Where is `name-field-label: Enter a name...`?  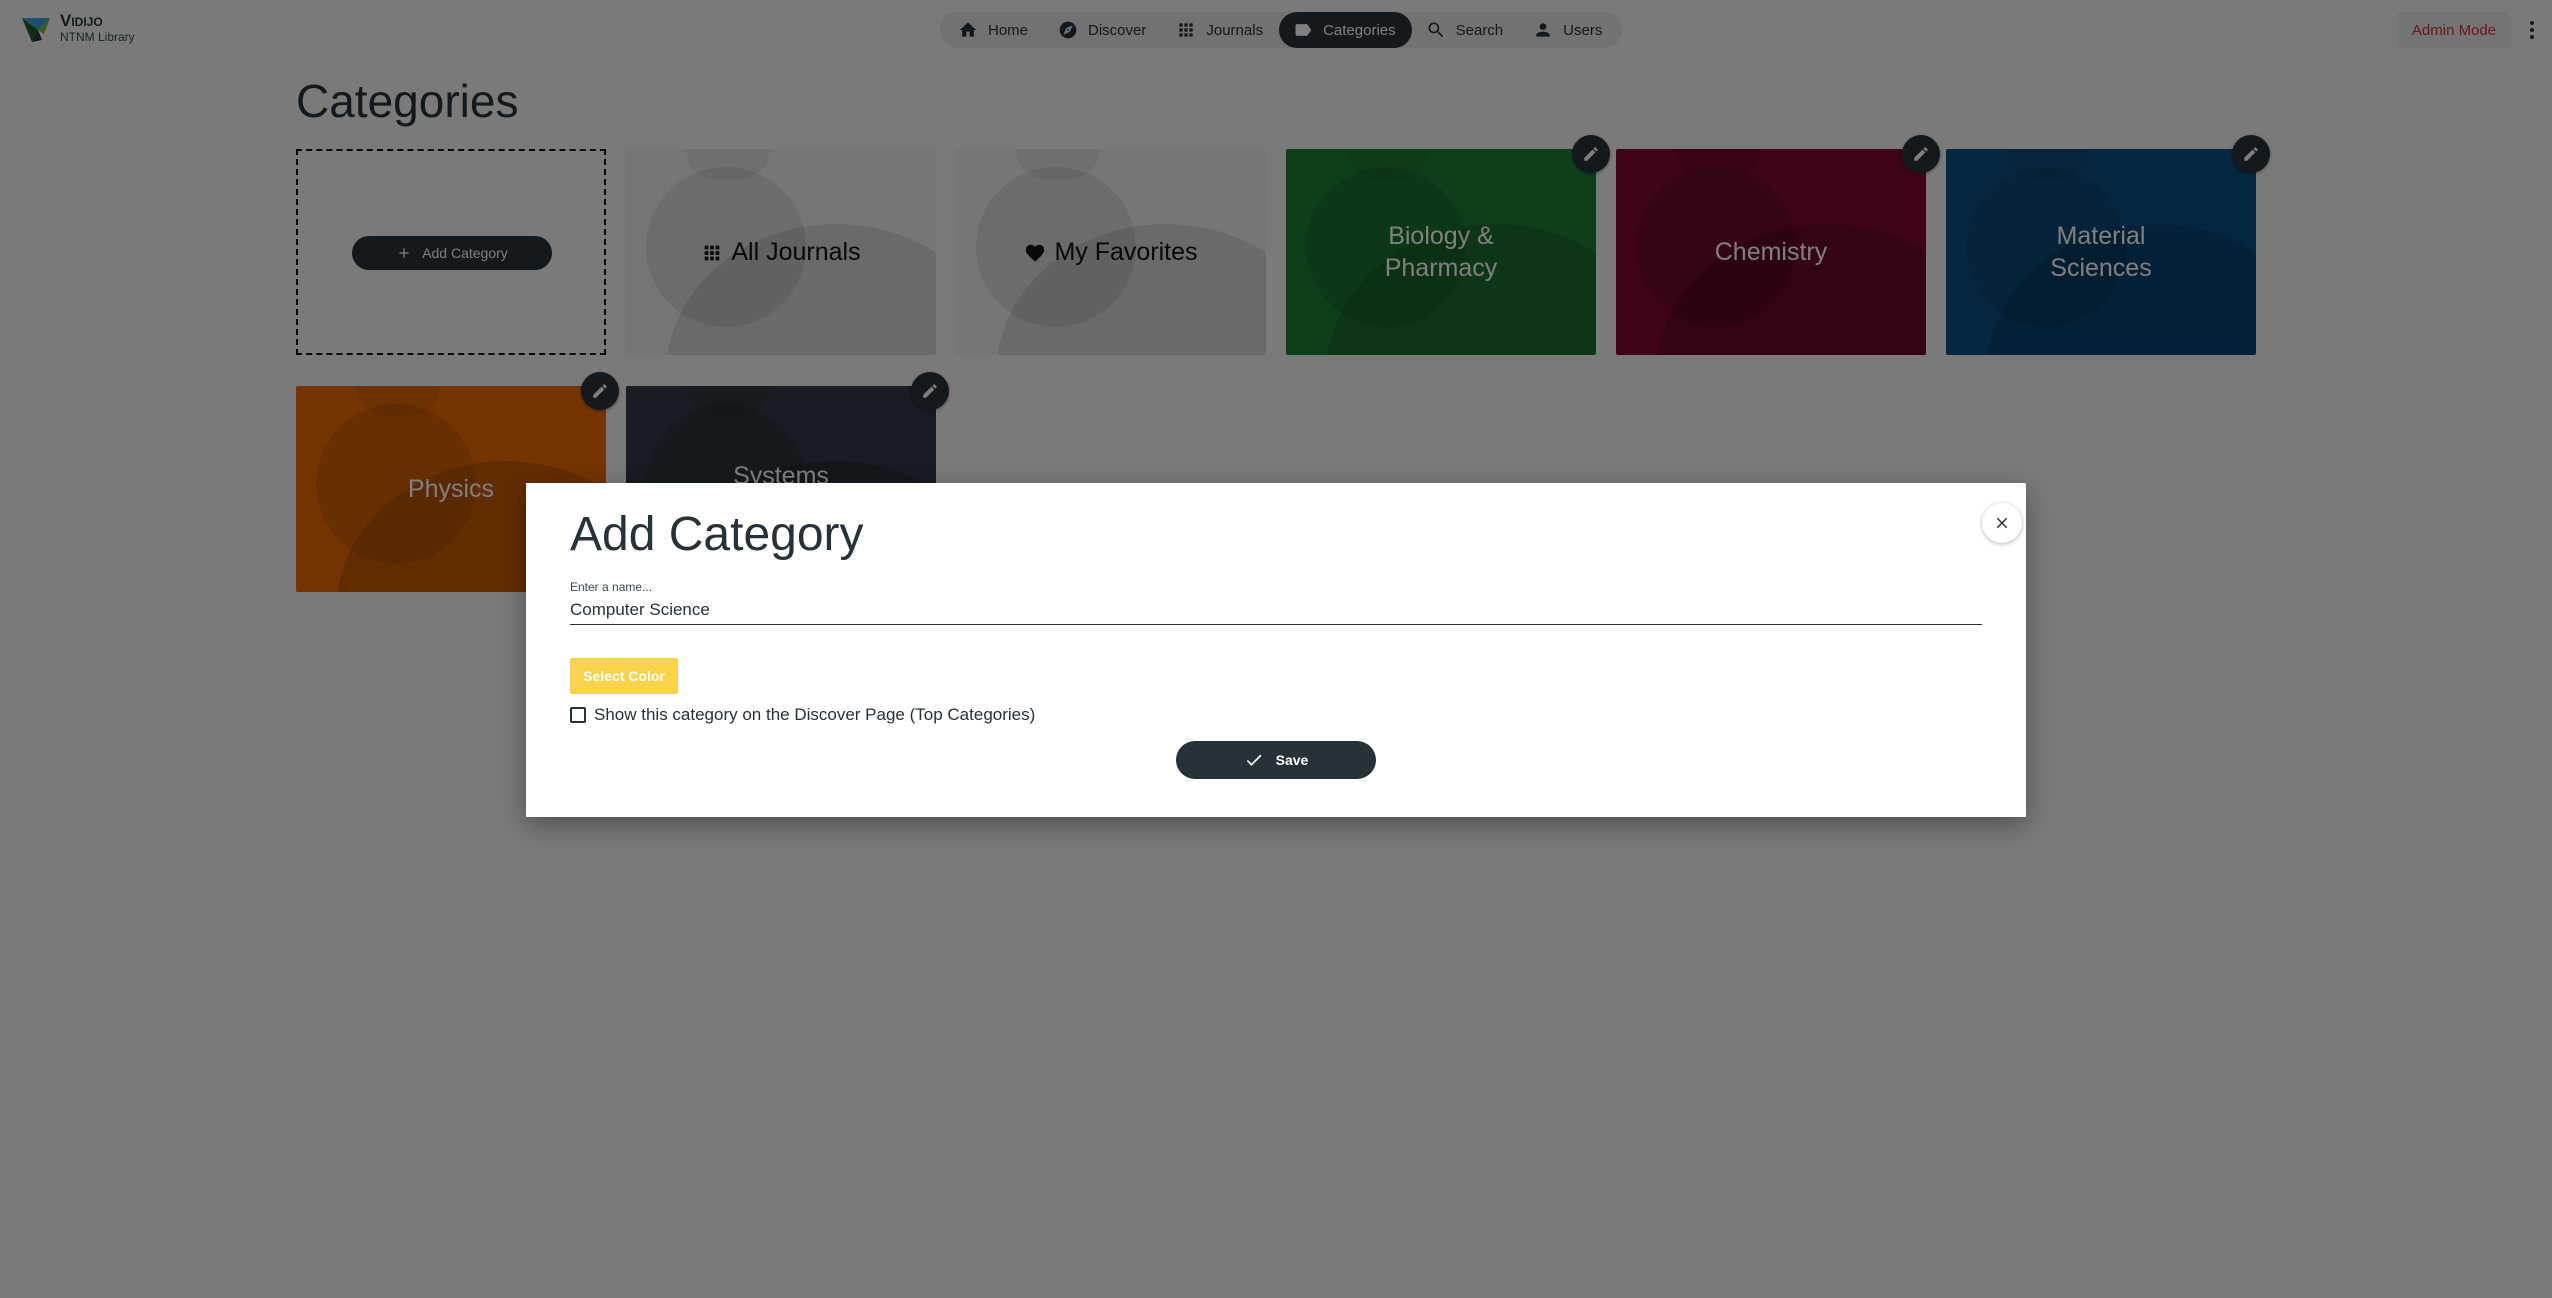 name-field-label: Enter a name... is located at coordinates (611, 587).